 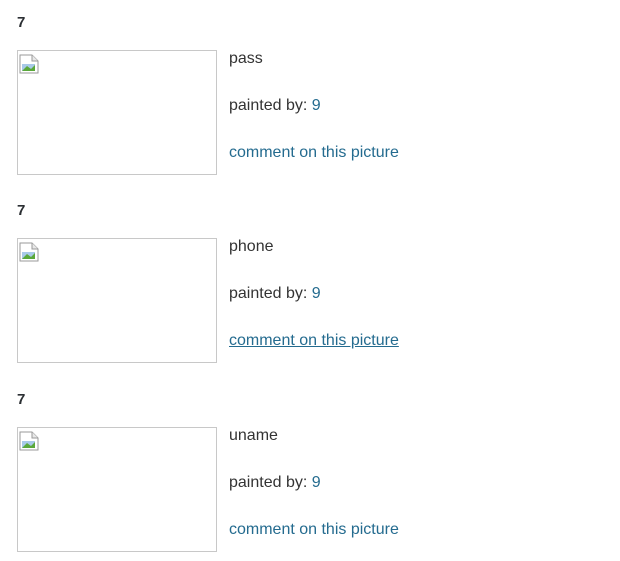 What do you see at coordinates (253, 435) in the screenshot?
I see `picture-title: uname` at bounding box center [253, 435].